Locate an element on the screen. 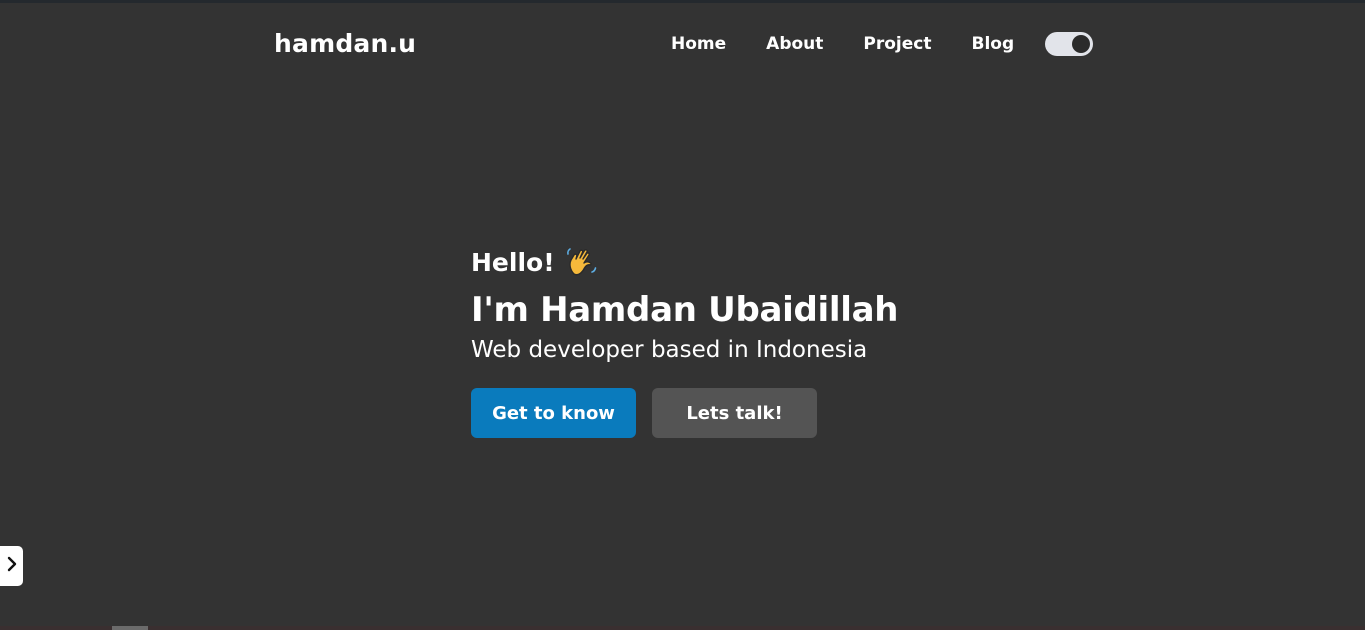  side-panel-toggle is located at coordinates (11, 566).